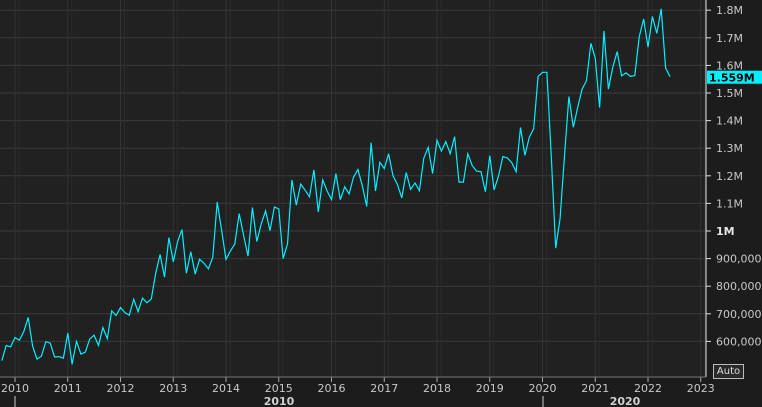 This screenshot has height=407, width=762. What do you see at coordinates (739, 286) in the screenshot?
I see `y-tick-label: 800,000` at bounding box center [739, 286].